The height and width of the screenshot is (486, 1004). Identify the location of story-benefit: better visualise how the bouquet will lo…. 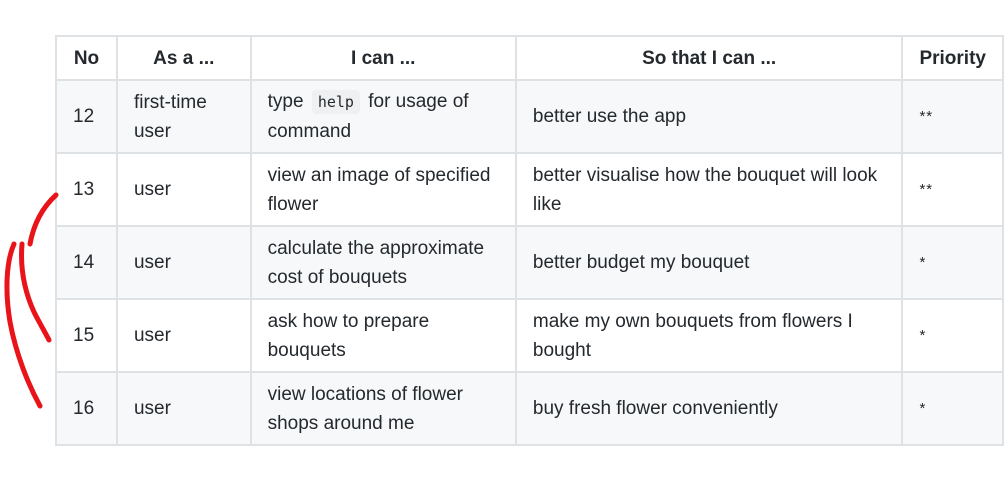
(709, 189).